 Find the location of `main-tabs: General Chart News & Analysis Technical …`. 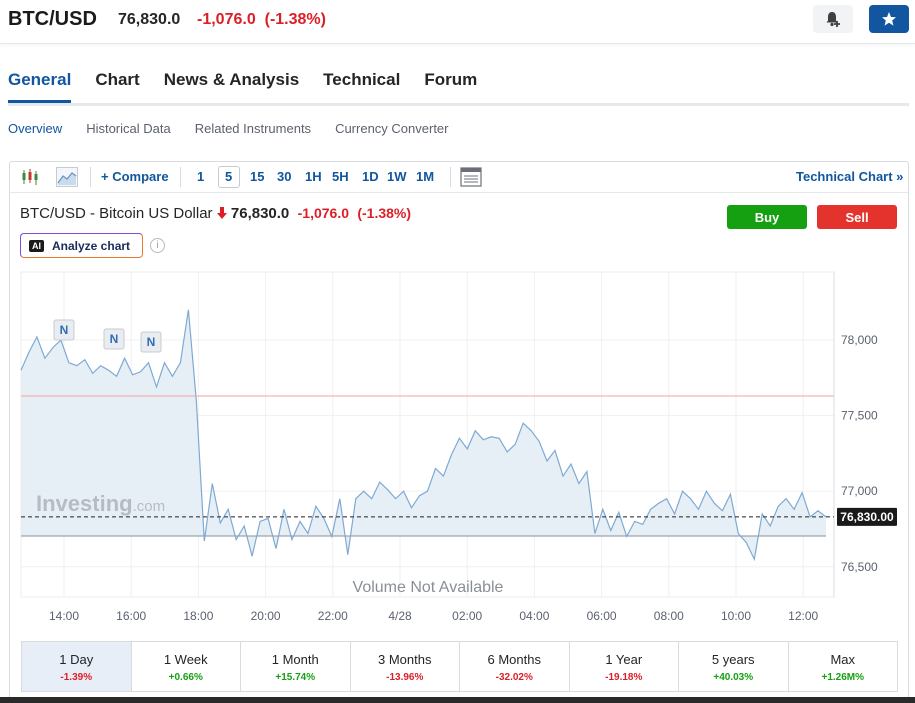

main-tabs: General Chart News & Analysis Technical … is located at coordinates (242, 86).